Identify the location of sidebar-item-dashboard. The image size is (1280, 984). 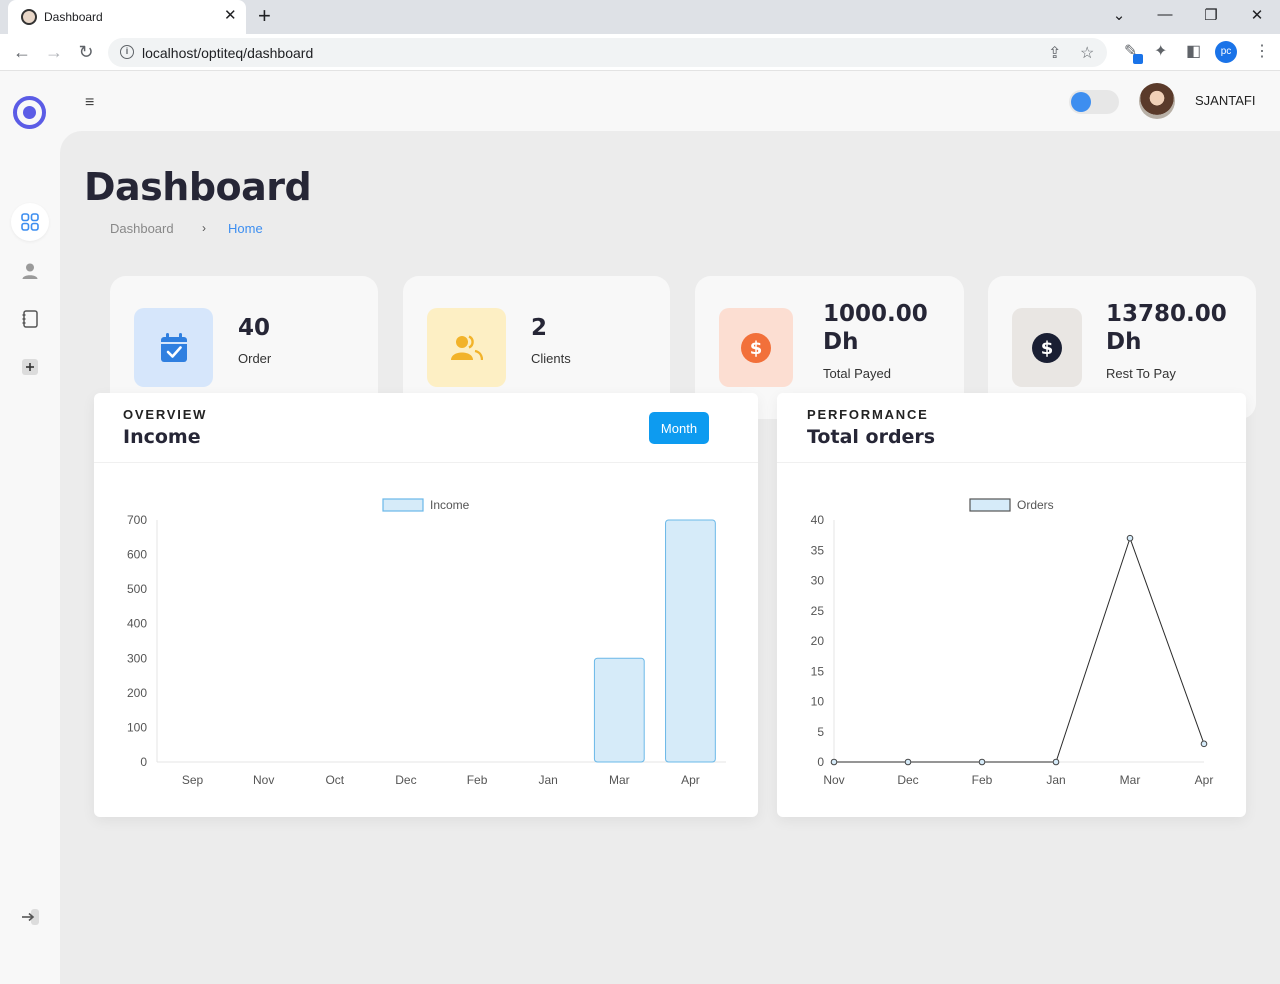
(30, 222).